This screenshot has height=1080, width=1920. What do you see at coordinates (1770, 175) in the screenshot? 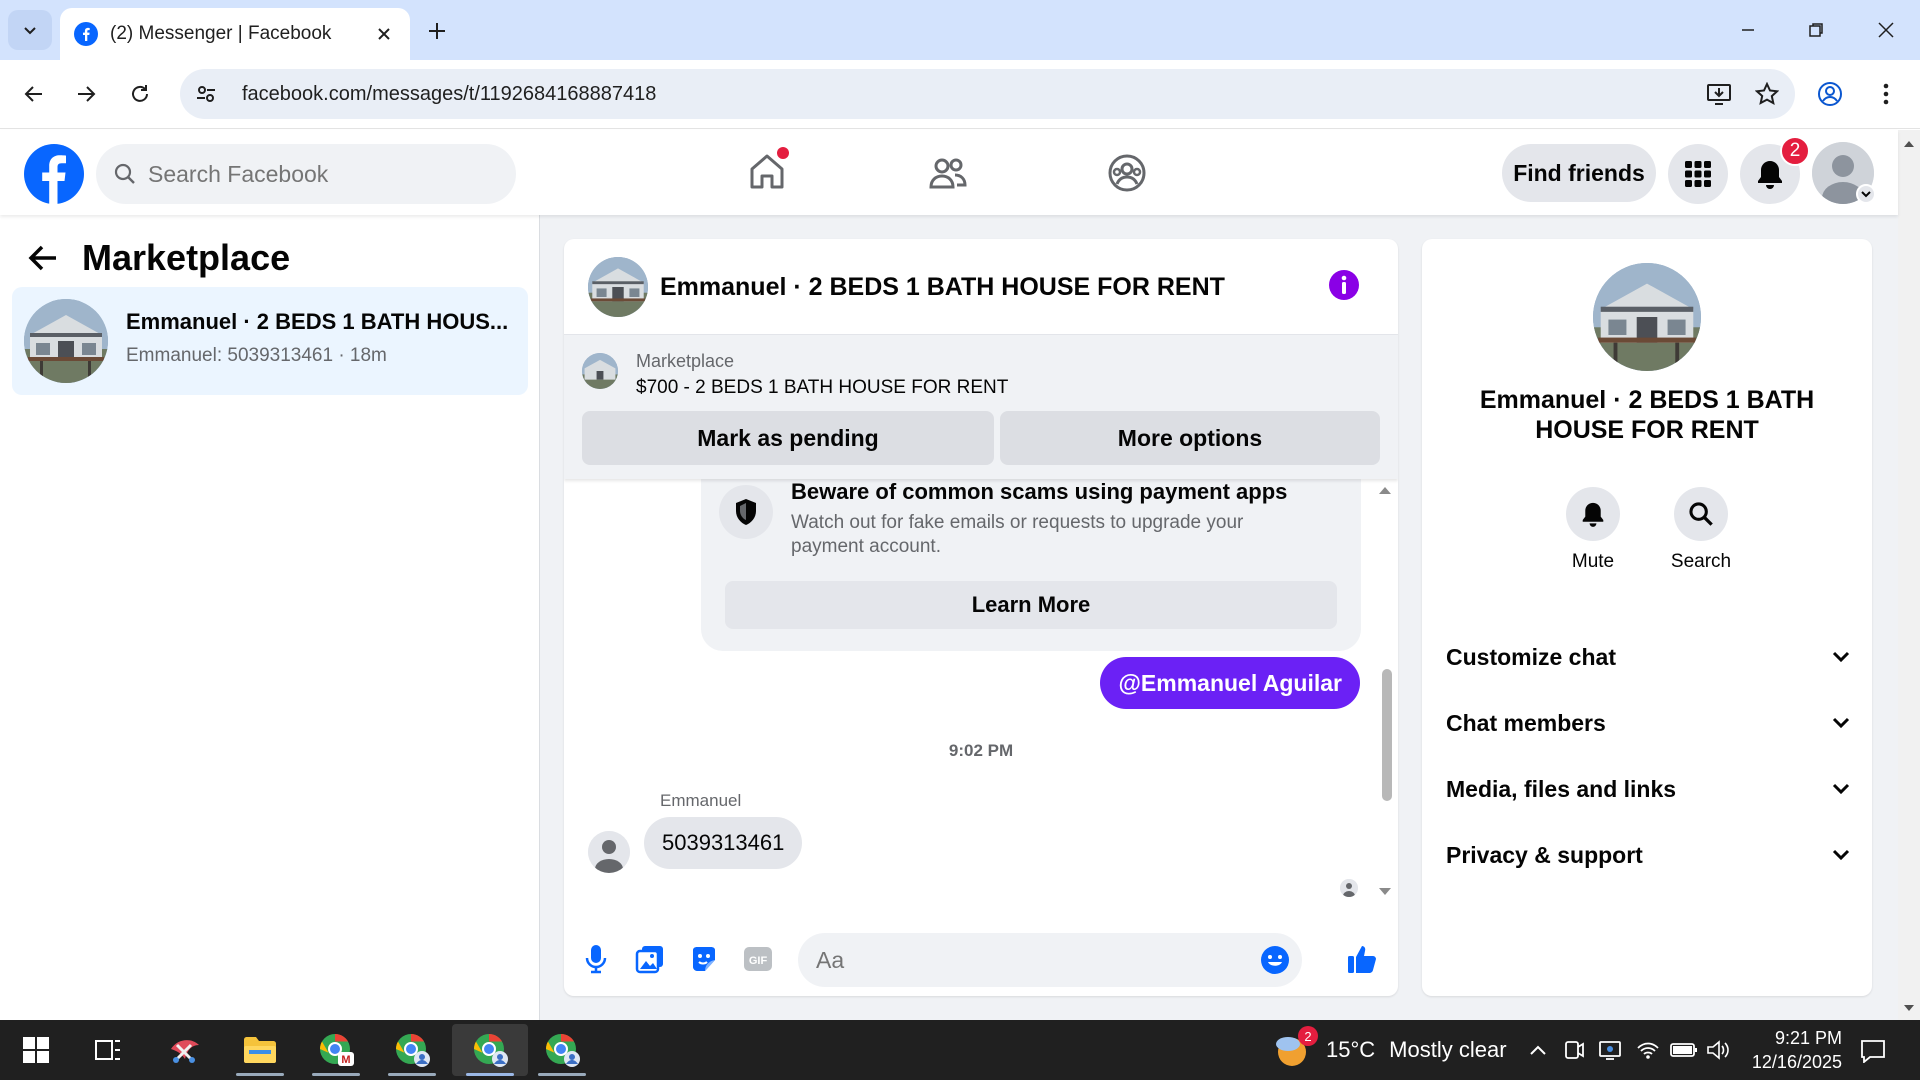
I see `bell-icon` at bounding box center [1770, 175].